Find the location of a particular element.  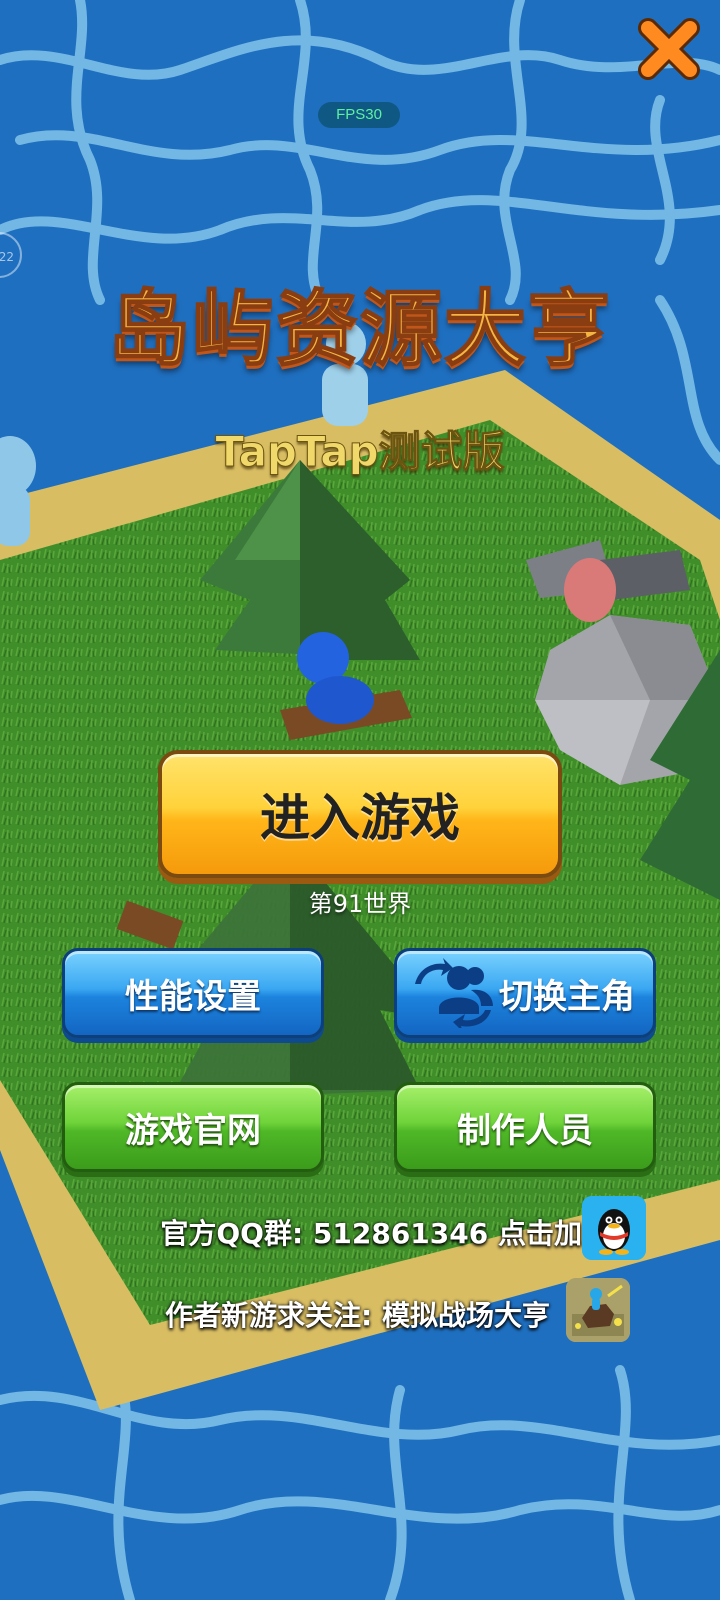

performance-settings-label: 性能设置 is located at coordinates (193, 996).